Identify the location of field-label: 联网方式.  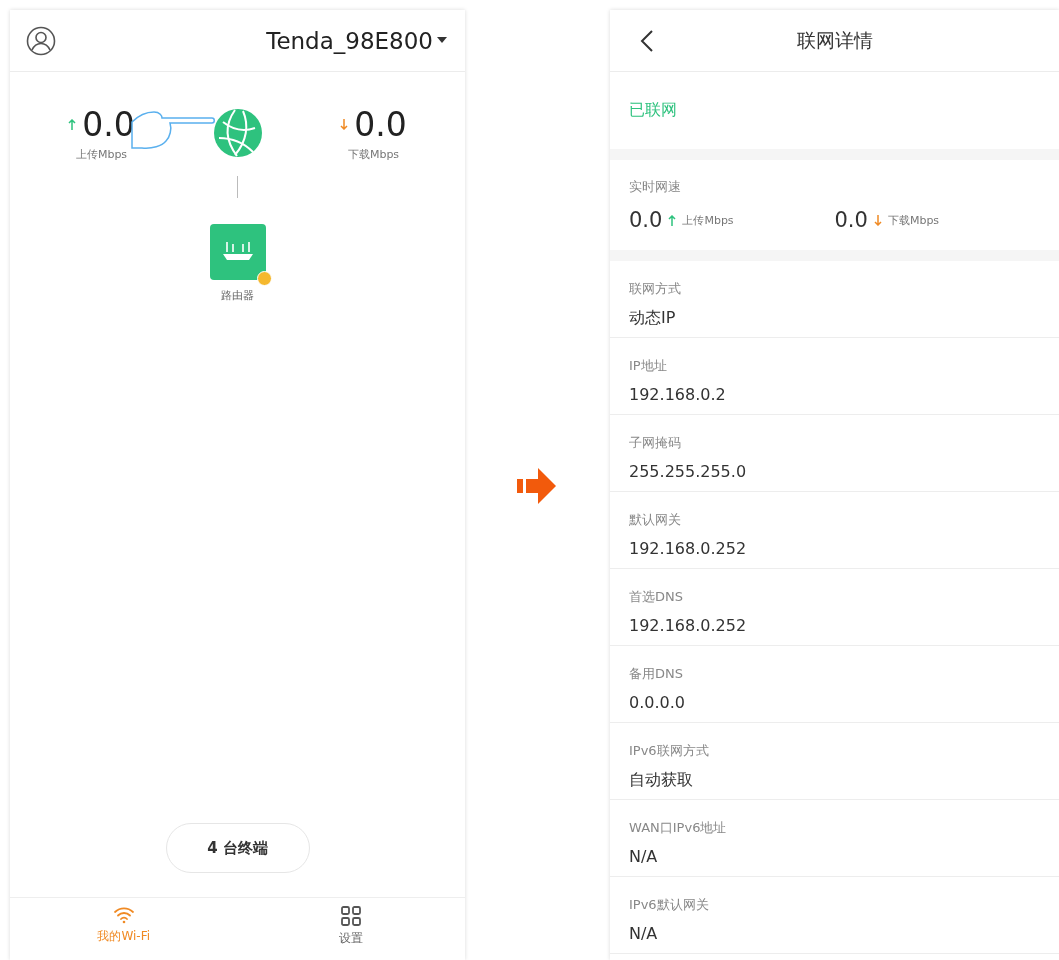
(655, 289).